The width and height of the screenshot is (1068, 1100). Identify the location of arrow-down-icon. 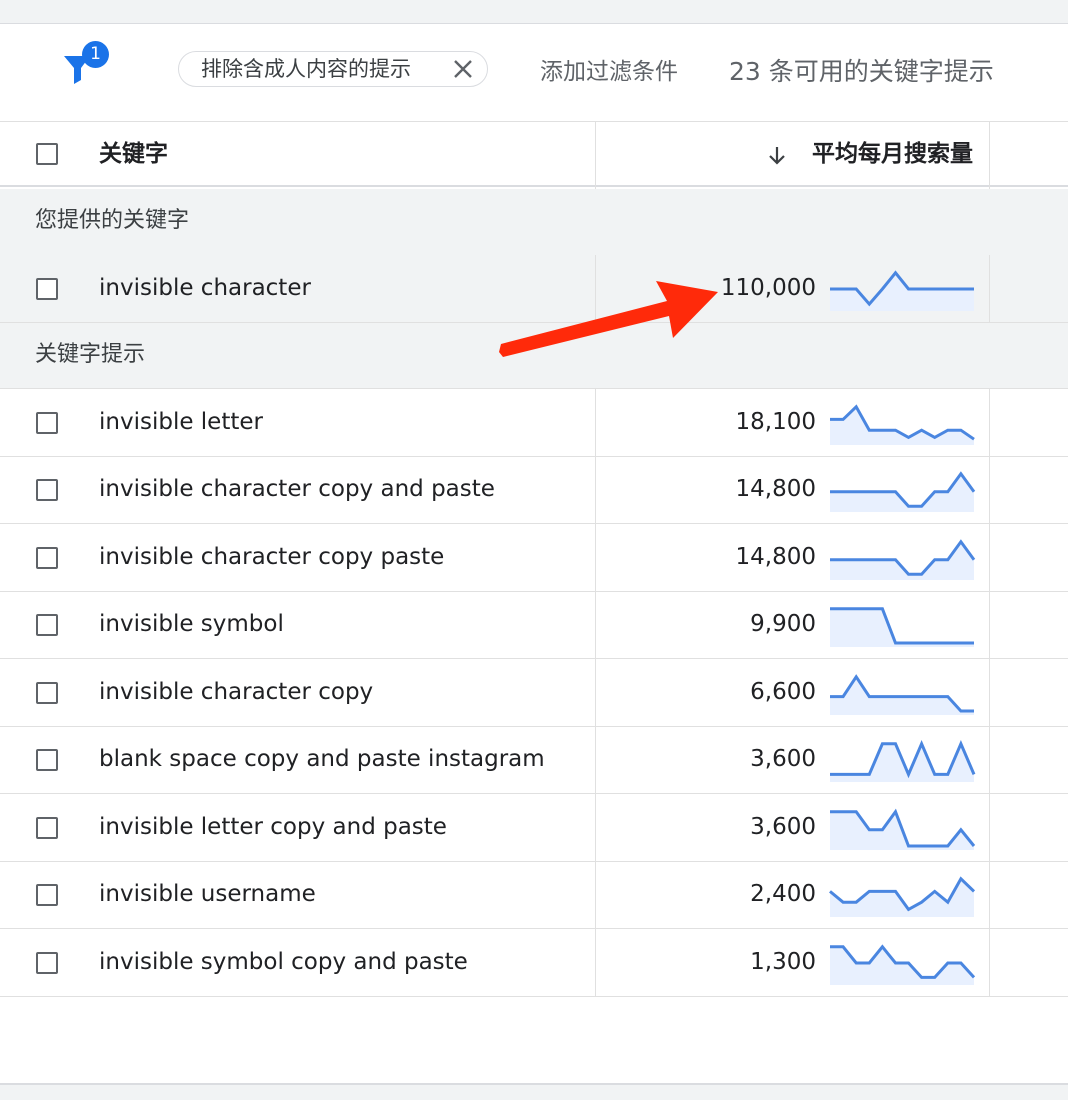
(777, 155).